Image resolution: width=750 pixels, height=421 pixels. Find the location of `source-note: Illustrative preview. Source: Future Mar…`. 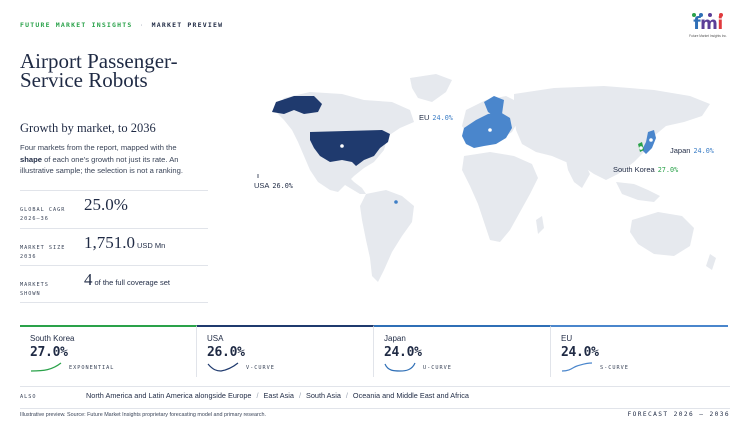

source-note: Illustrative preview. Source: Future Mar… is located at coordinates (143, 415).